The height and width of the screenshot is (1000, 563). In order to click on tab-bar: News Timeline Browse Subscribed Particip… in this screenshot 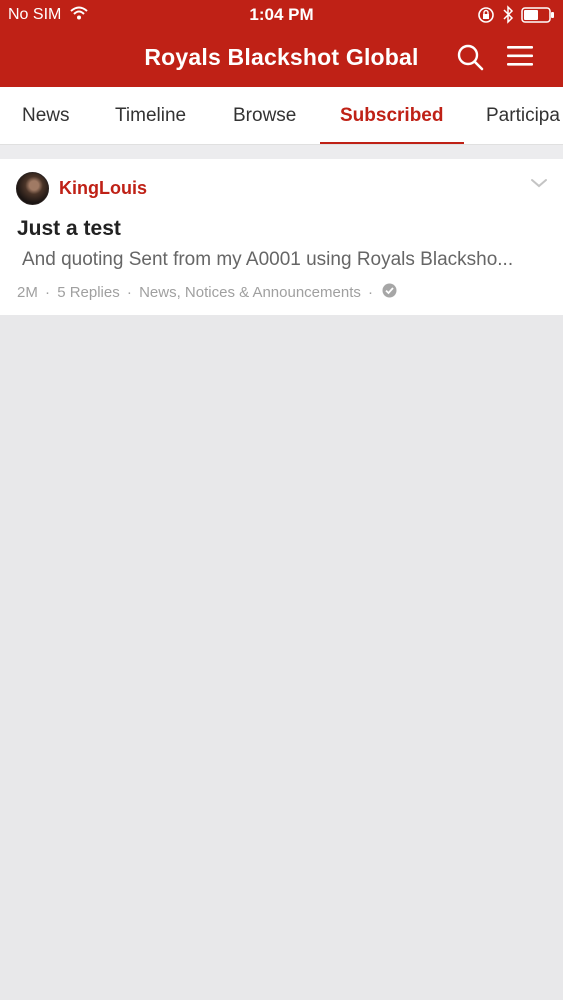, I will do `click(281, 116)`.